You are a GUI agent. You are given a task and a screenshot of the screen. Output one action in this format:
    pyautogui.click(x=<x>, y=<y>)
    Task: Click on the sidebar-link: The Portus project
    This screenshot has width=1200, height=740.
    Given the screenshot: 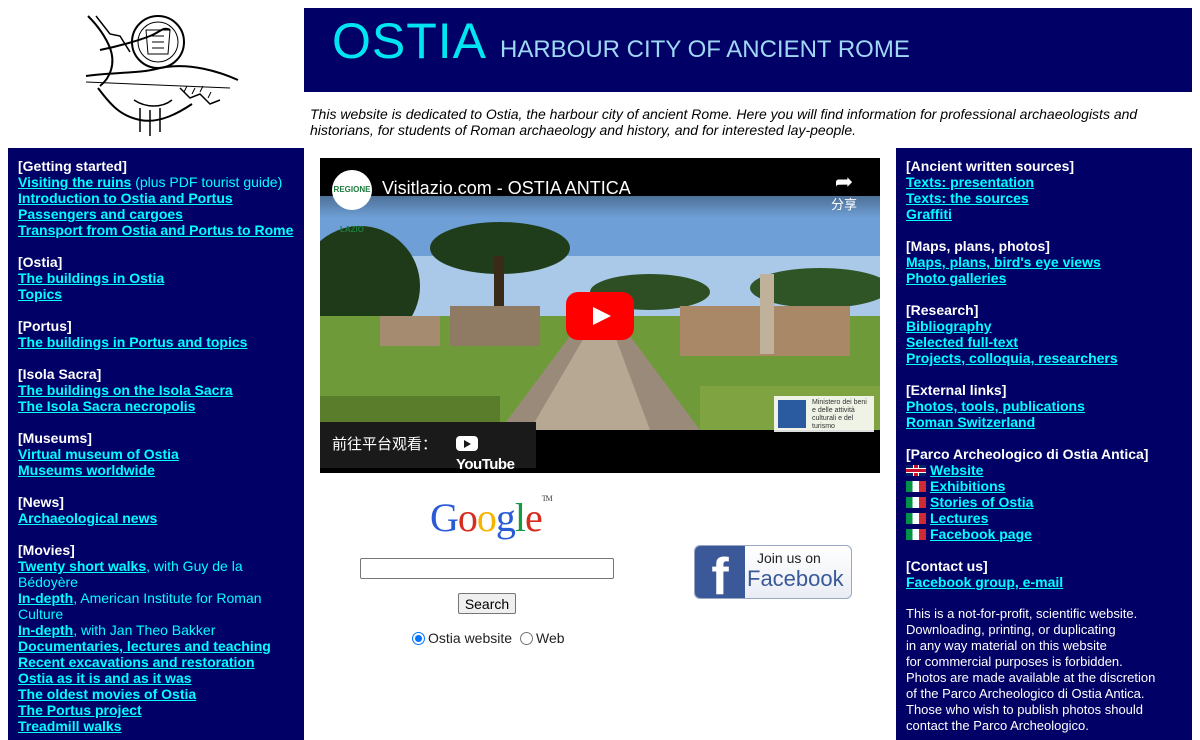 What is the action you would take?
    pyautogui.click(x=80, y=710)
    